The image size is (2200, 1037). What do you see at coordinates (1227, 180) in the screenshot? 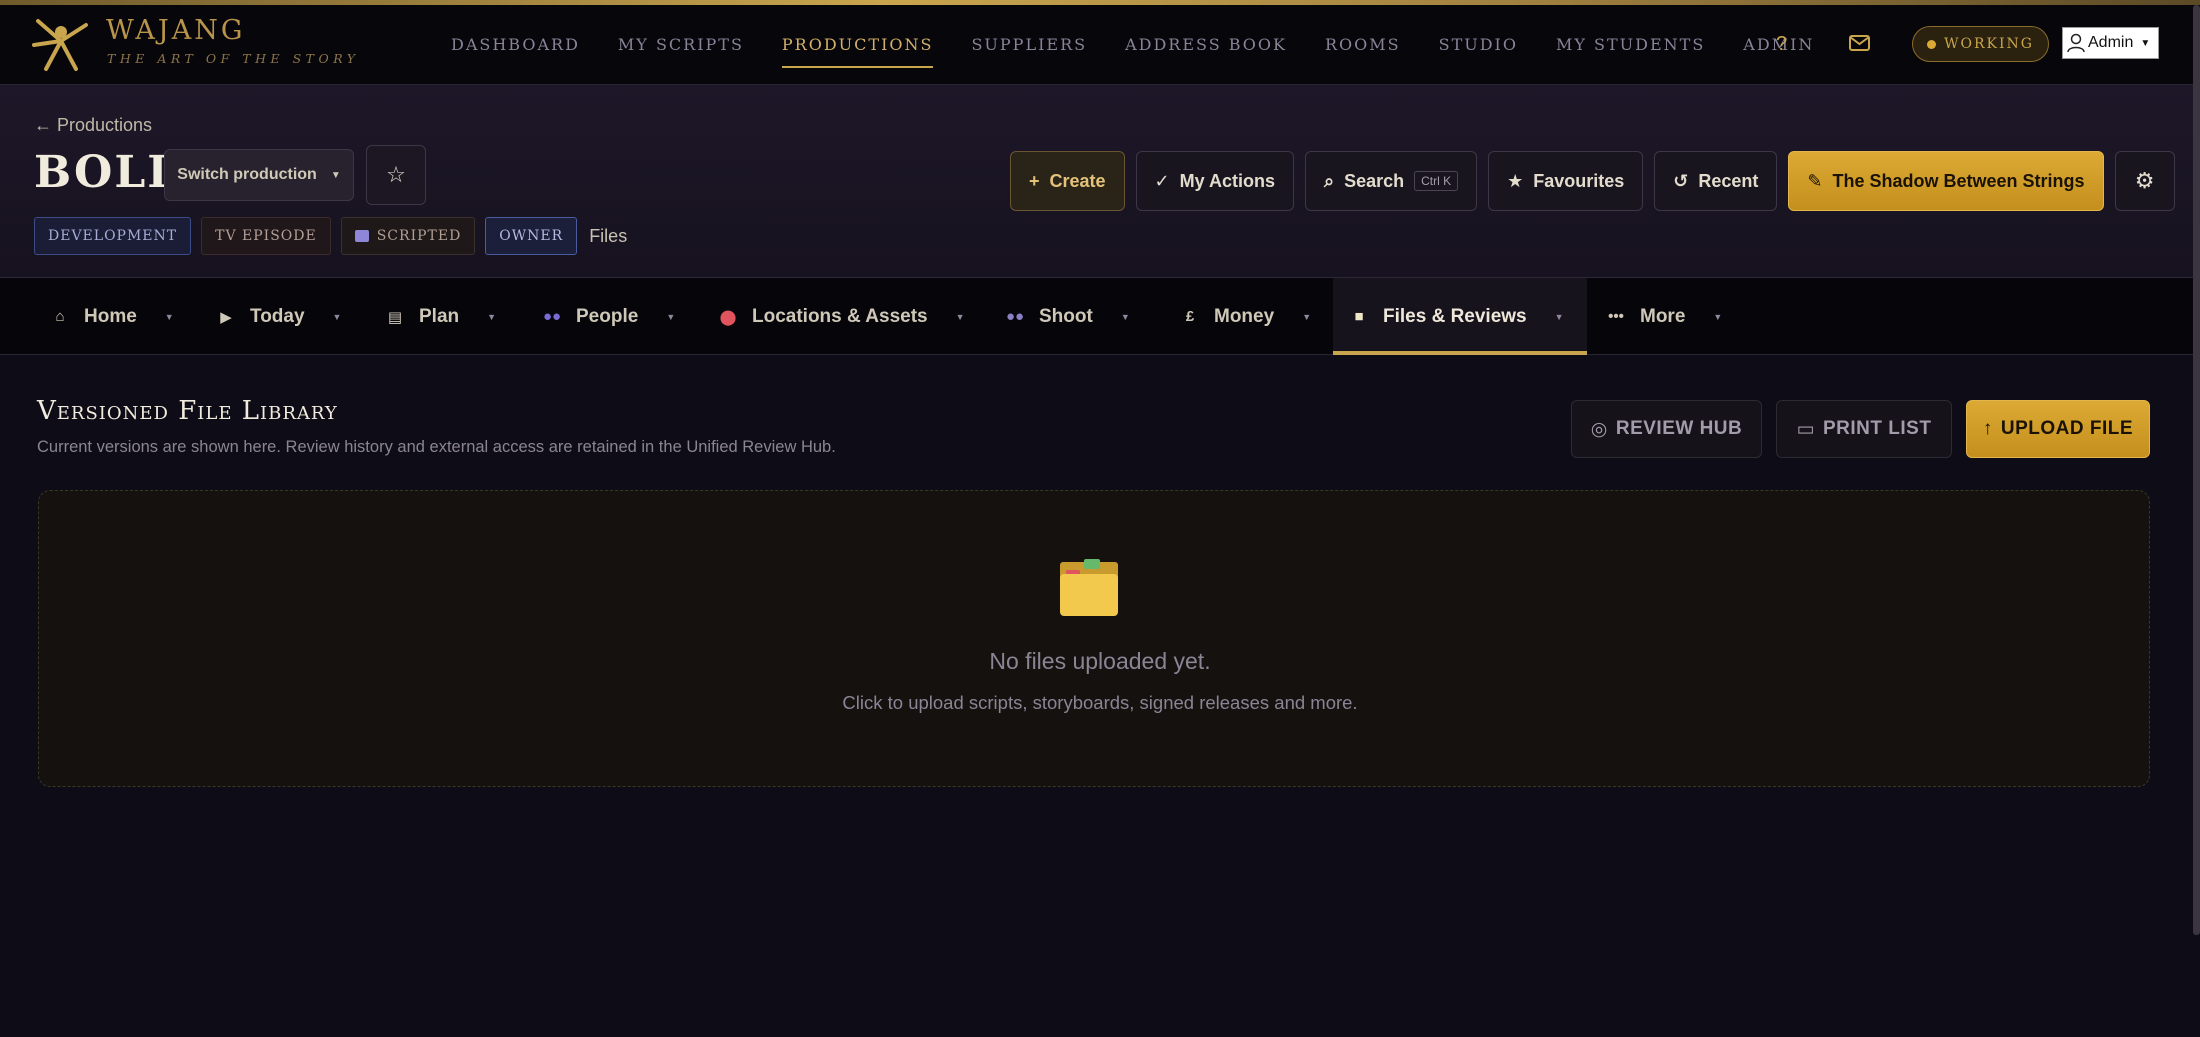
I see `my-actions-label: My Actions` at bounding box center [1227, 180].